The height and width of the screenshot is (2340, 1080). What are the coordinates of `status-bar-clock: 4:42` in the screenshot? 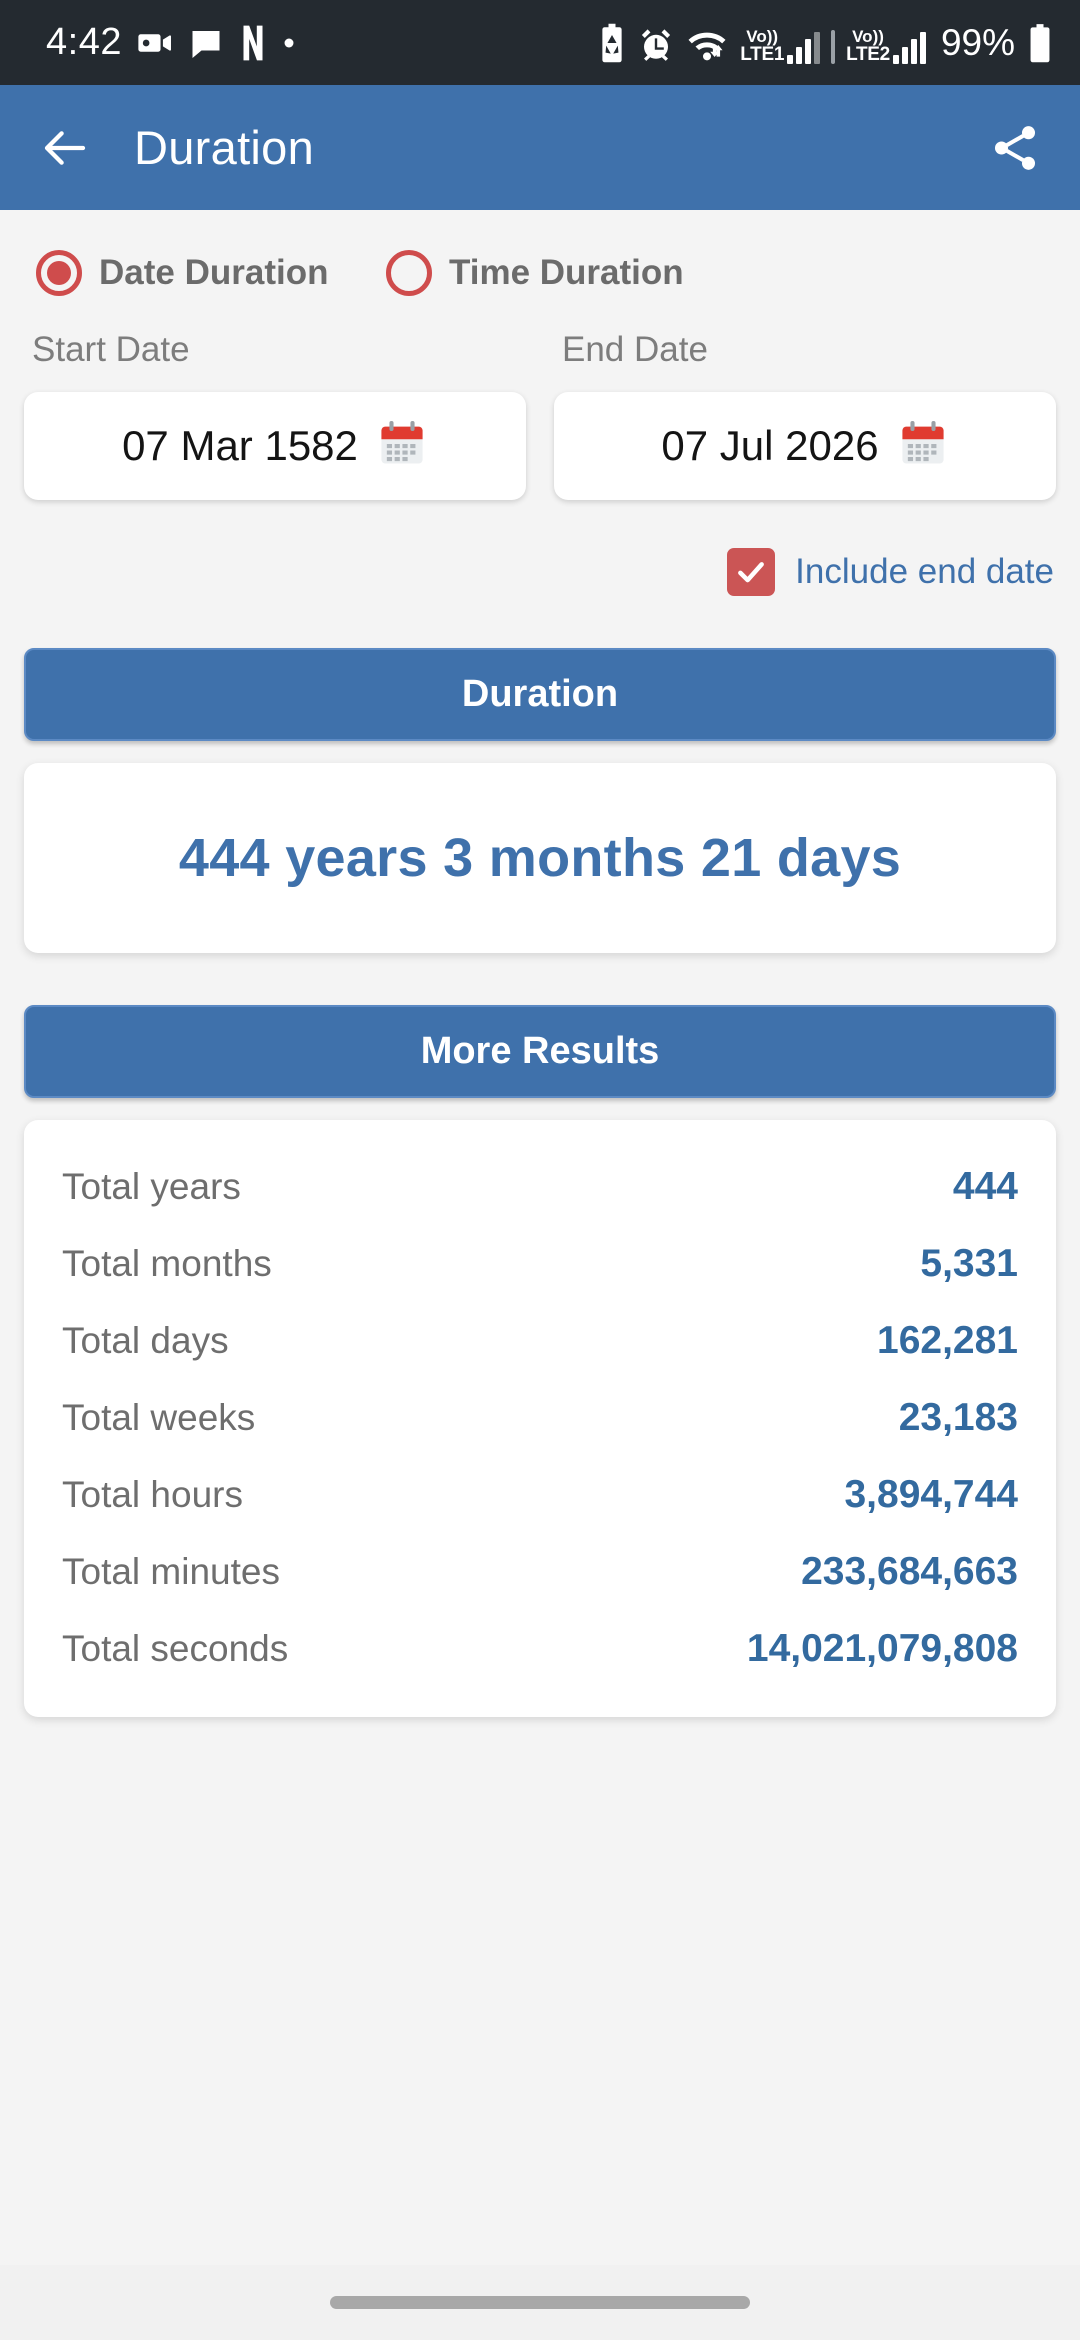 It's located at (84, 42).